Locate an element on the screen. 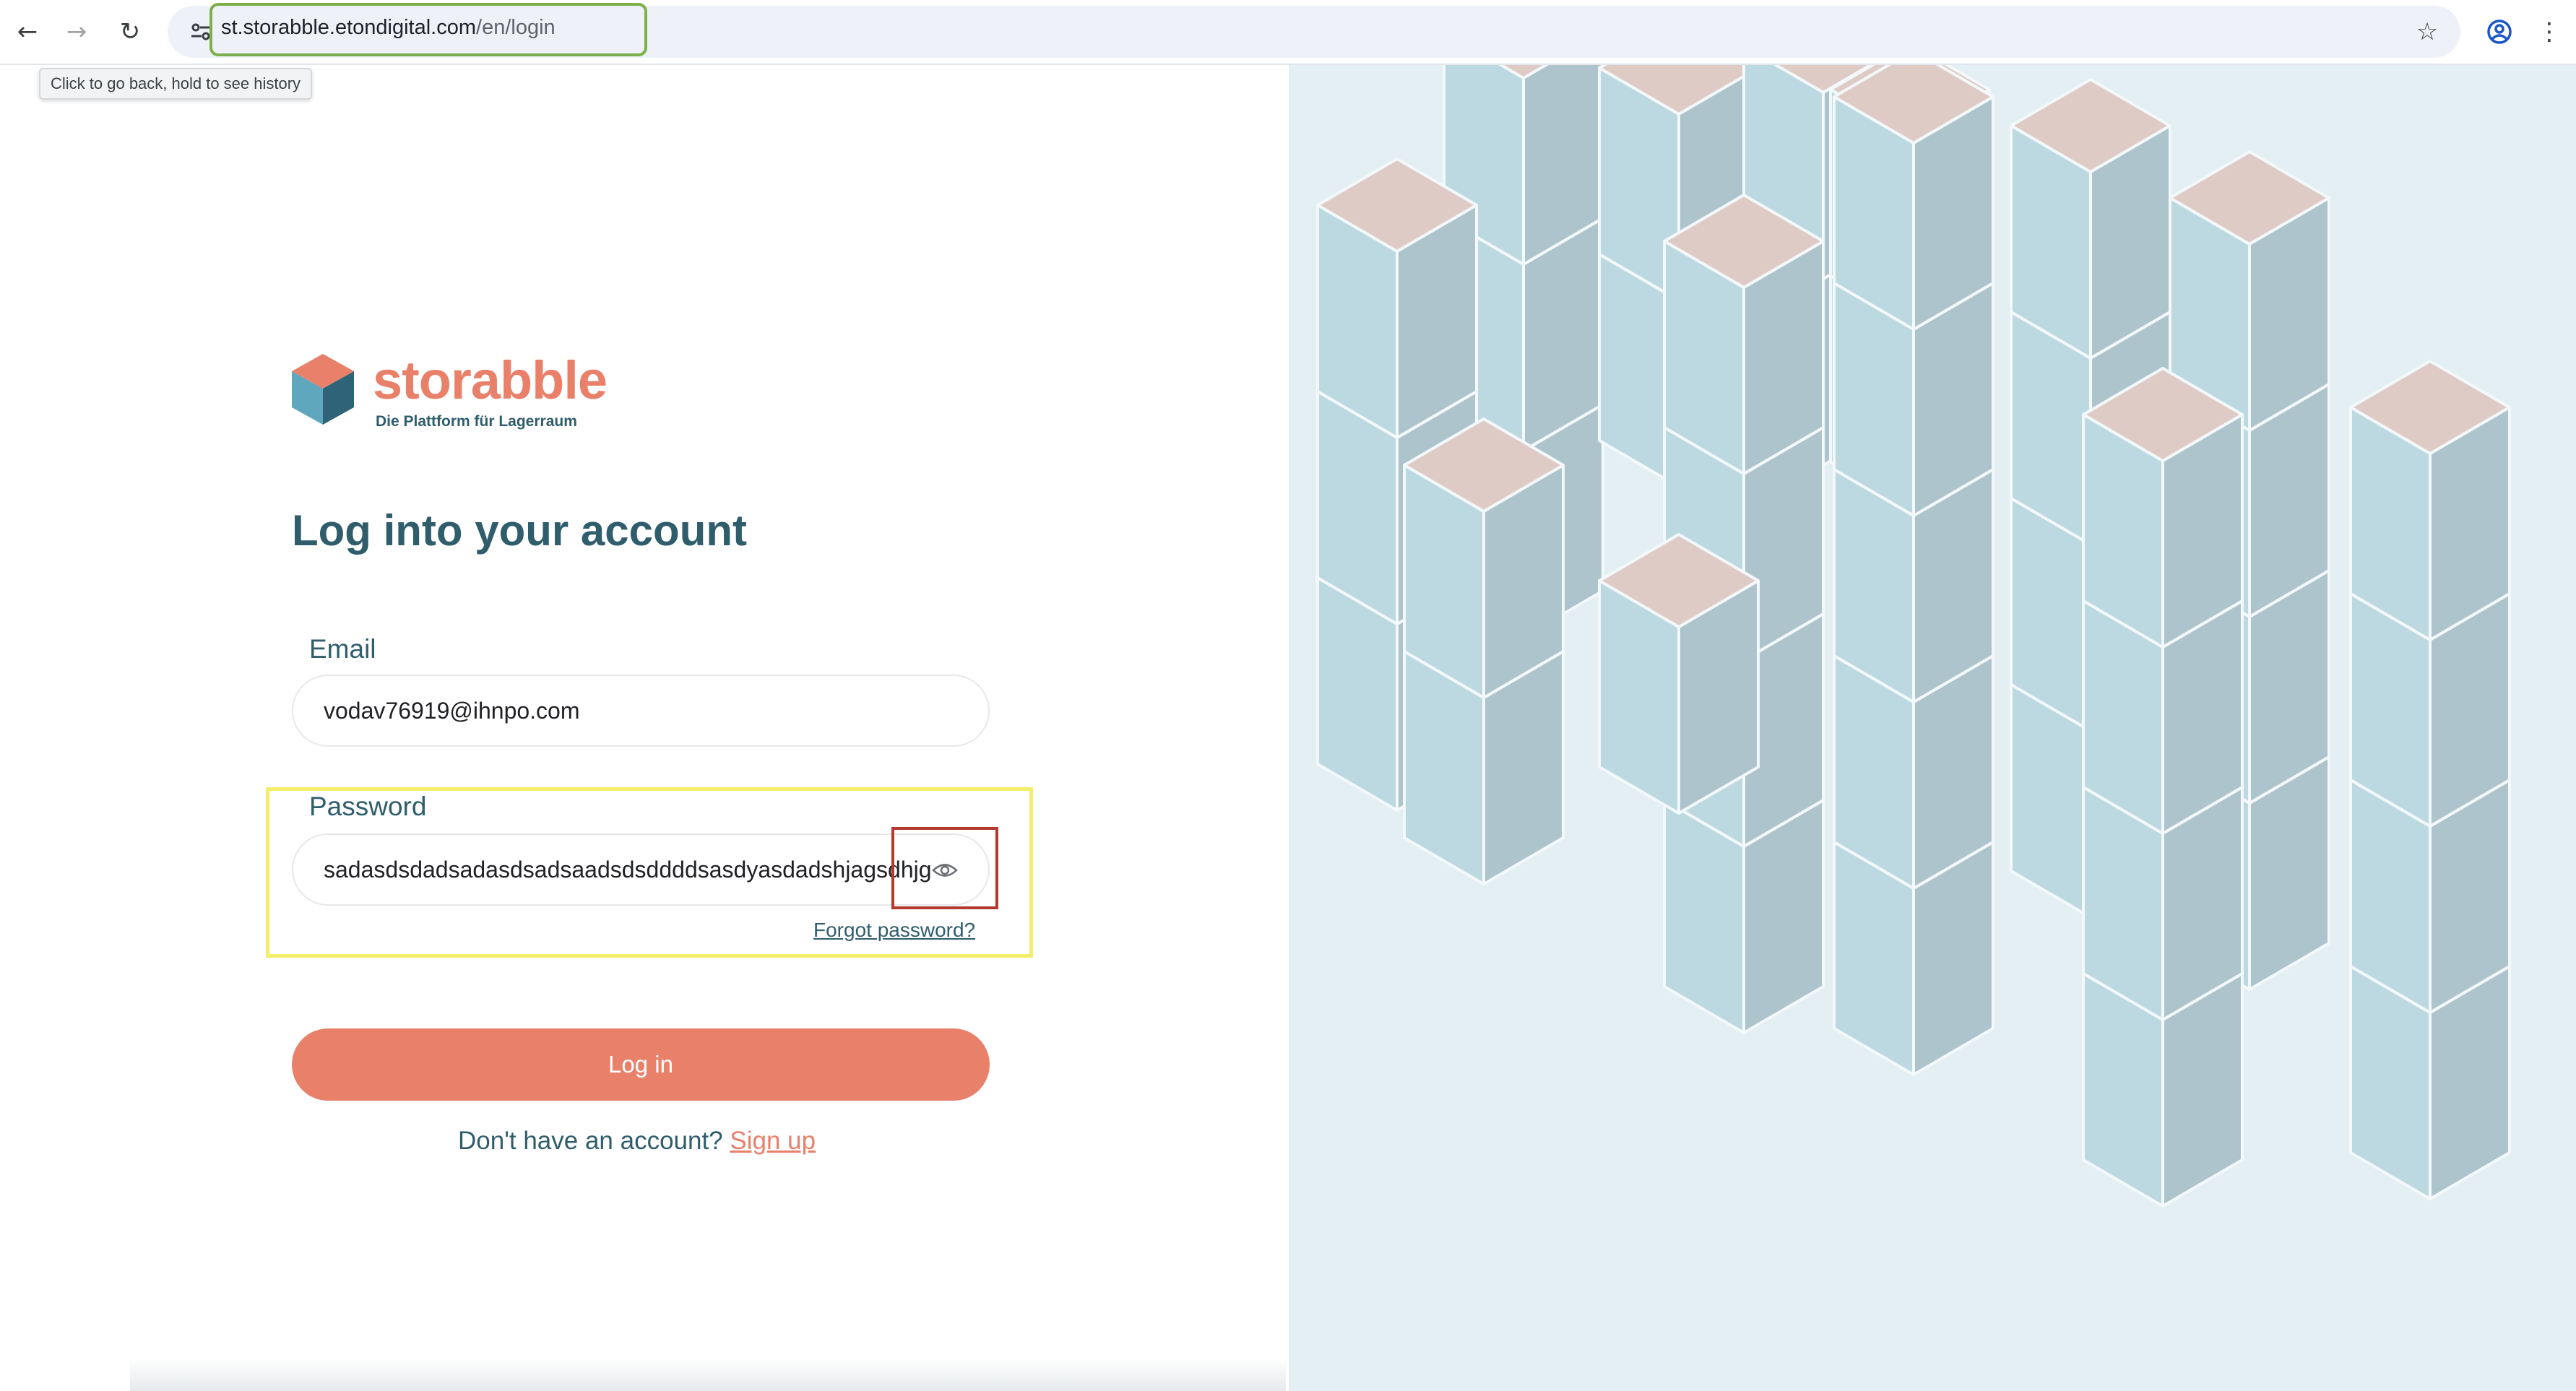 The image size is (2576, 1391). eye-icon is located at coordinates (945, 870).